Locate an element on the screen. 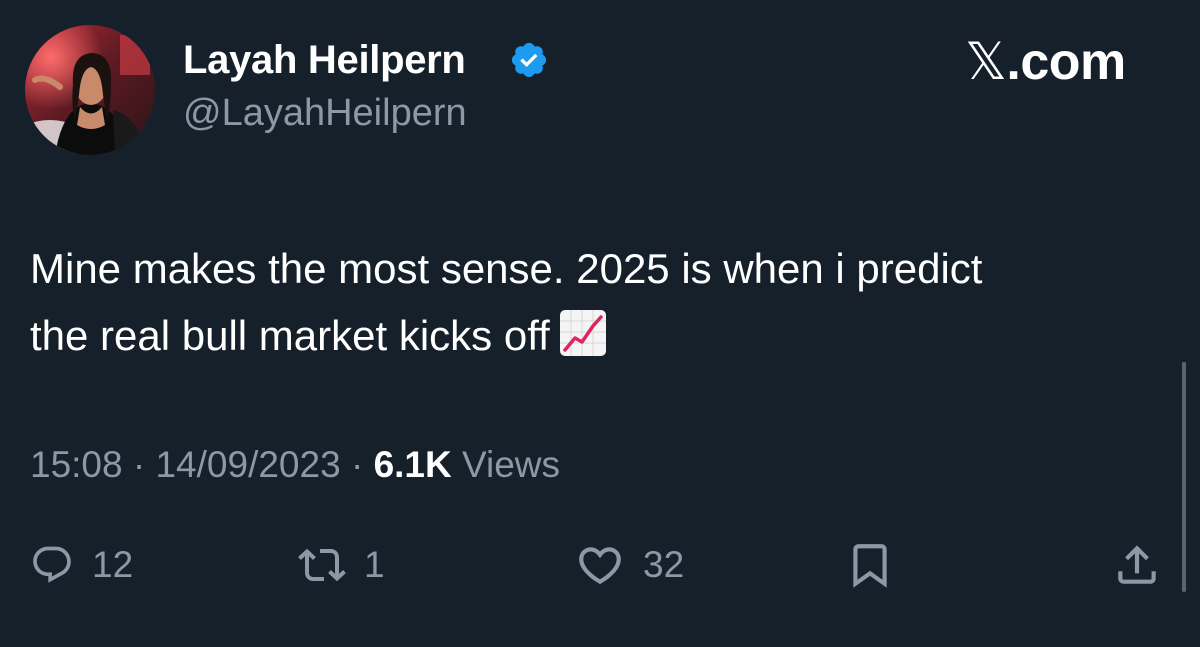  x-brand-logo: 𝕏.com is located at coordinates (1045, 62).